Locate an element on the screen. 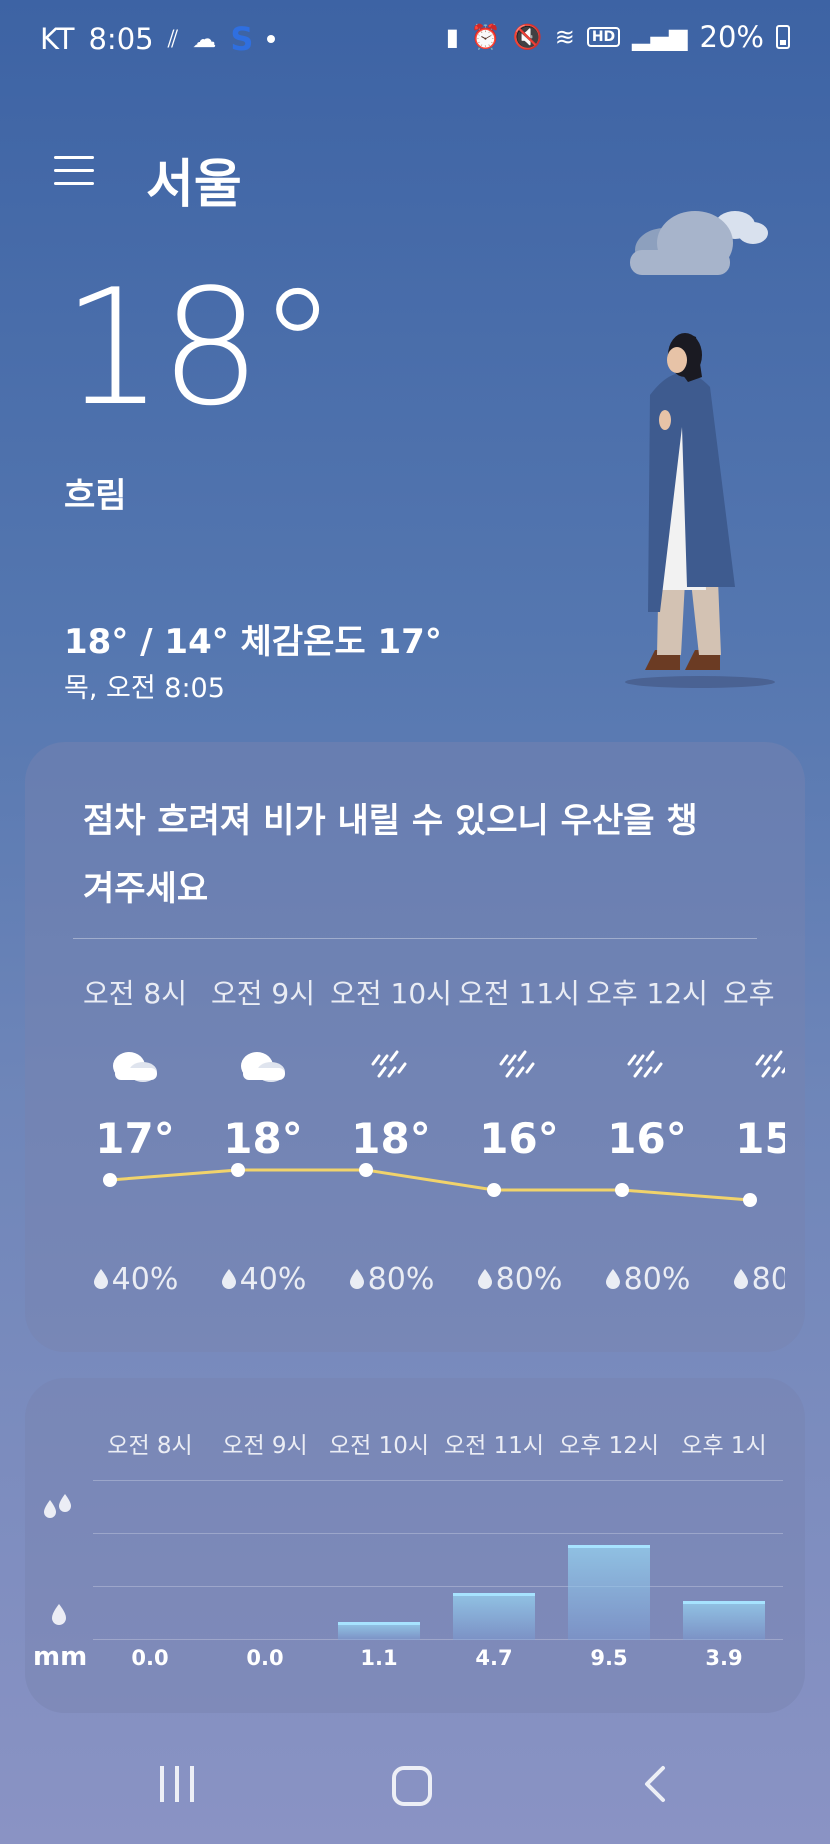 Image resolution: width=830 pixels, height=1844 pixels. hourly-item: 오전 8시 17° 40% is located at coordinates (135, 1134).